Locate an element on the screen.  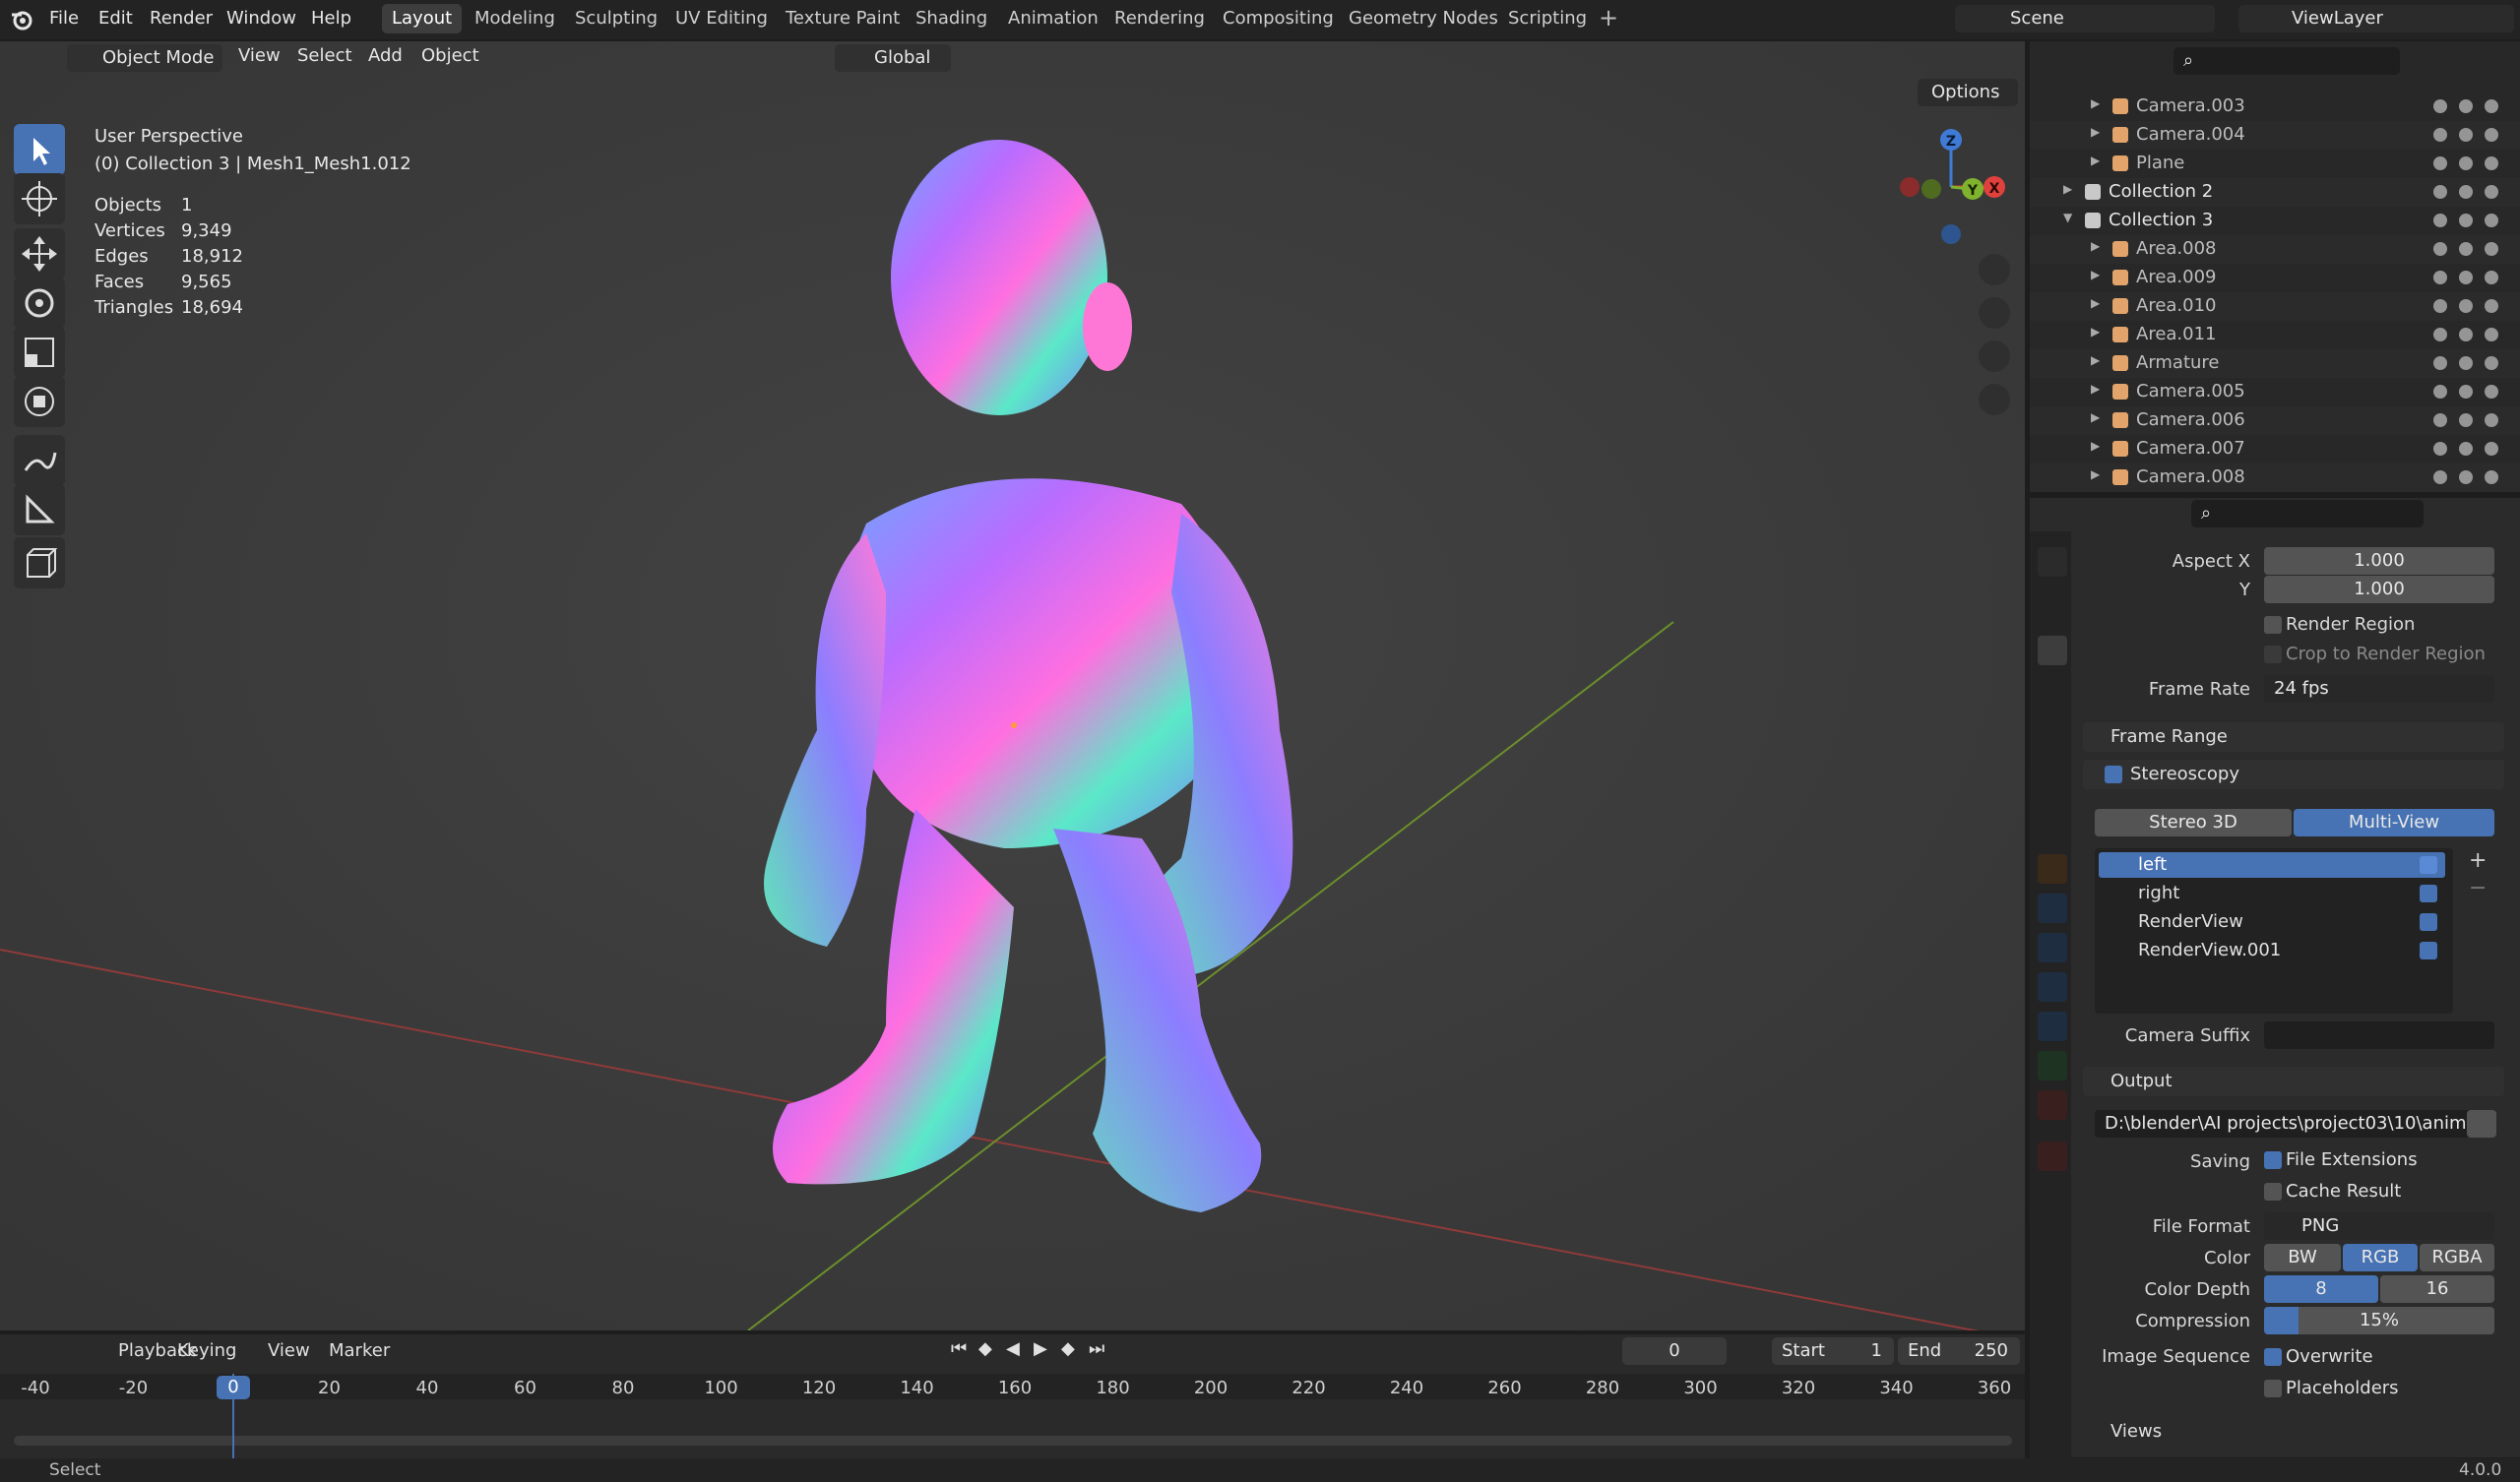
particles-tab-icon is located at coordinates (2052, 947).